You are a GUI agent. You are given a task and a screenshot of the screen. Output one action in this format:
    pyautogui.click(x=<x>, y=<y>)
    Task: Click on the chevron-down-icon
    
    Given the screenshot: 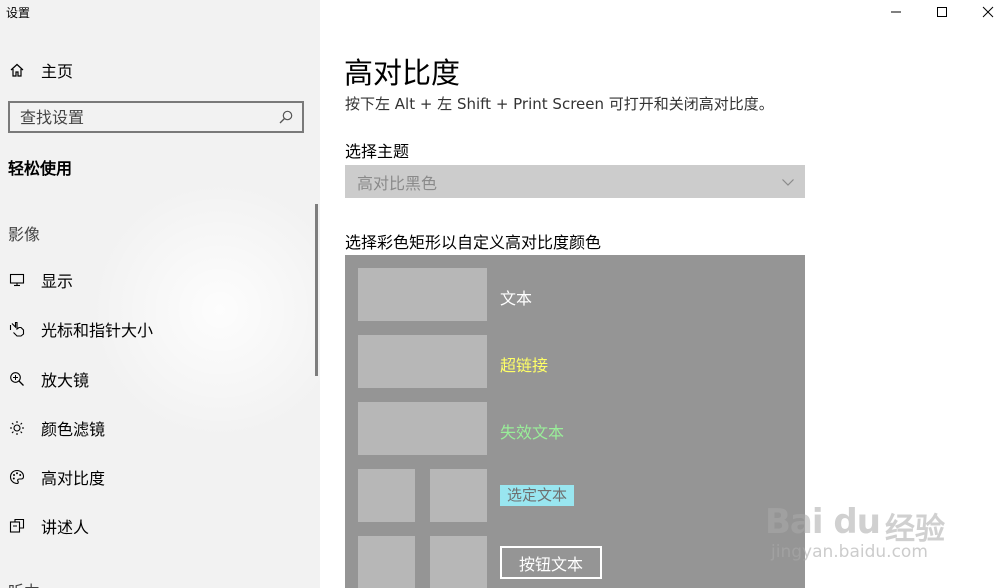 What is the action you would take?
    pyautogui.click(x=788, y=182)
    